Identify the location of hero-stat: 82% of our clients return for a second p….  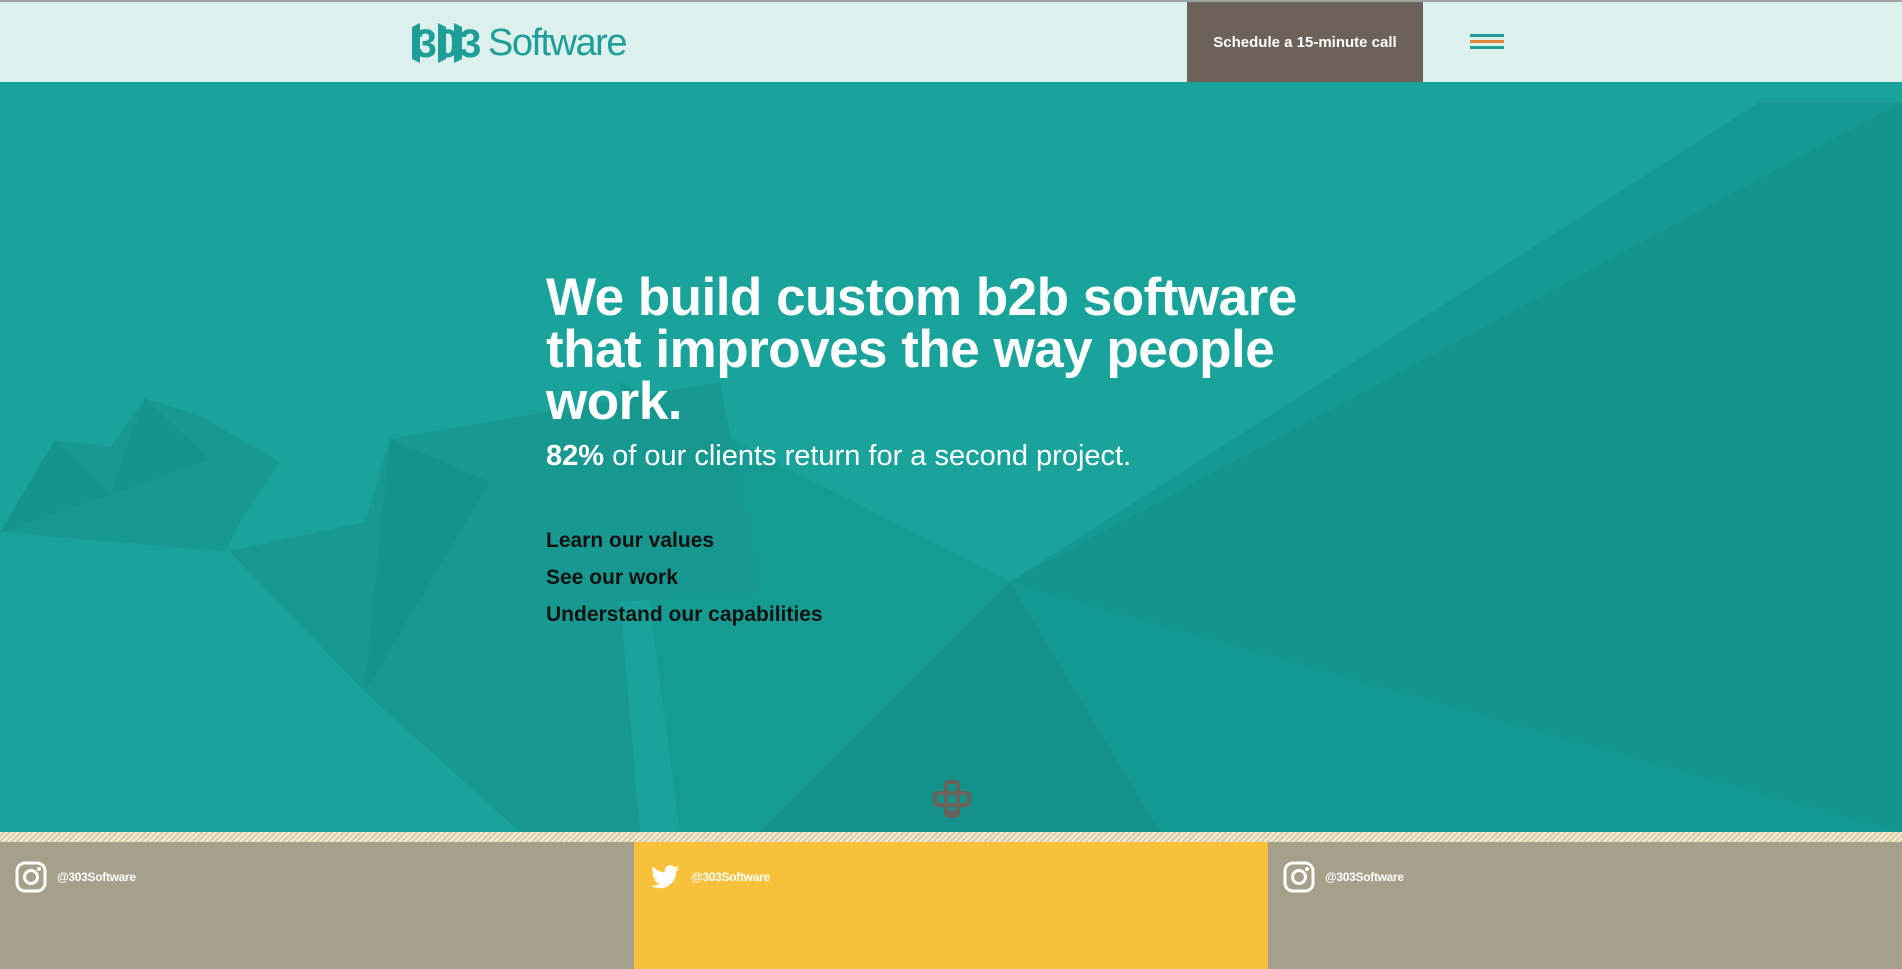
(946, 456).